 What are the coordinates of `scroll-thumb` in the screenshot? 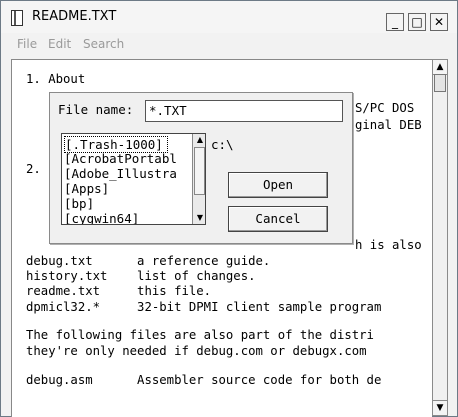 It's located at (440, 83).